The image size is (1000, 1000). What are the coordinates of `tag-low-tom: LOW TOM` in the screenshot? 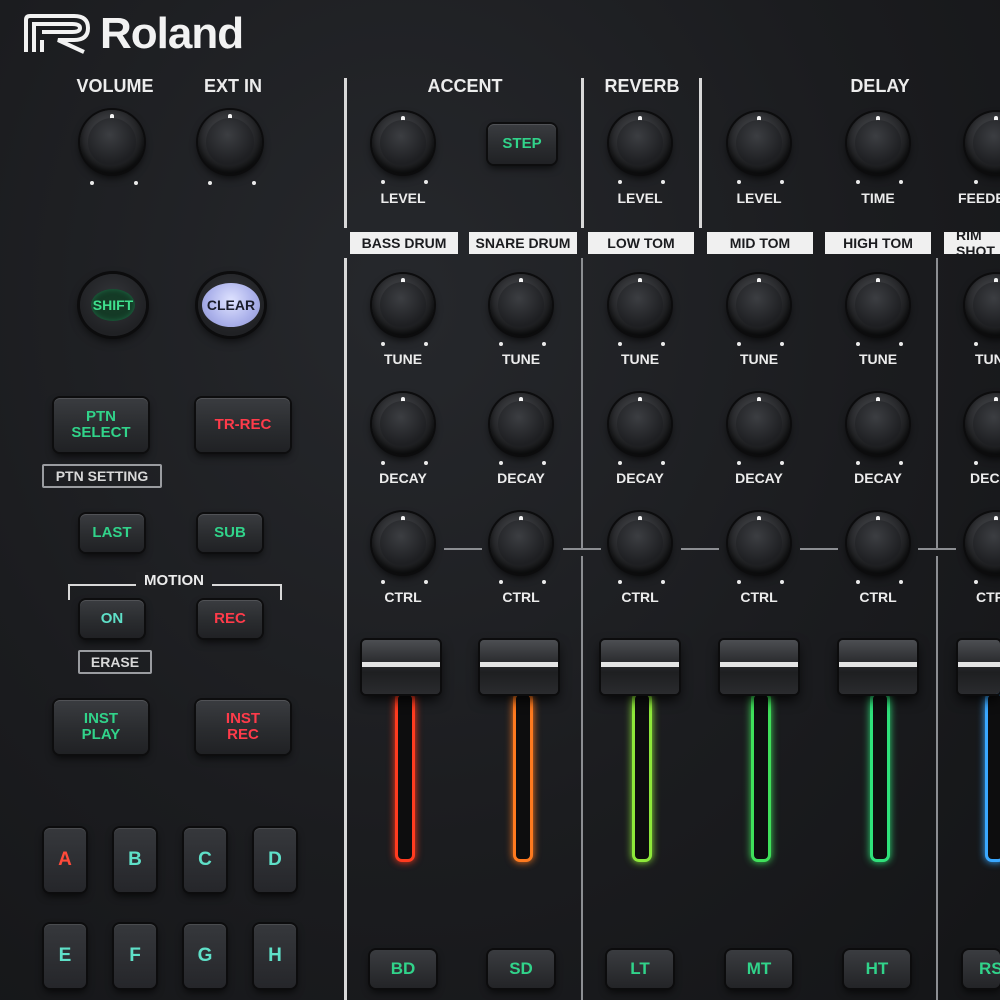 It's located at (641, 243).